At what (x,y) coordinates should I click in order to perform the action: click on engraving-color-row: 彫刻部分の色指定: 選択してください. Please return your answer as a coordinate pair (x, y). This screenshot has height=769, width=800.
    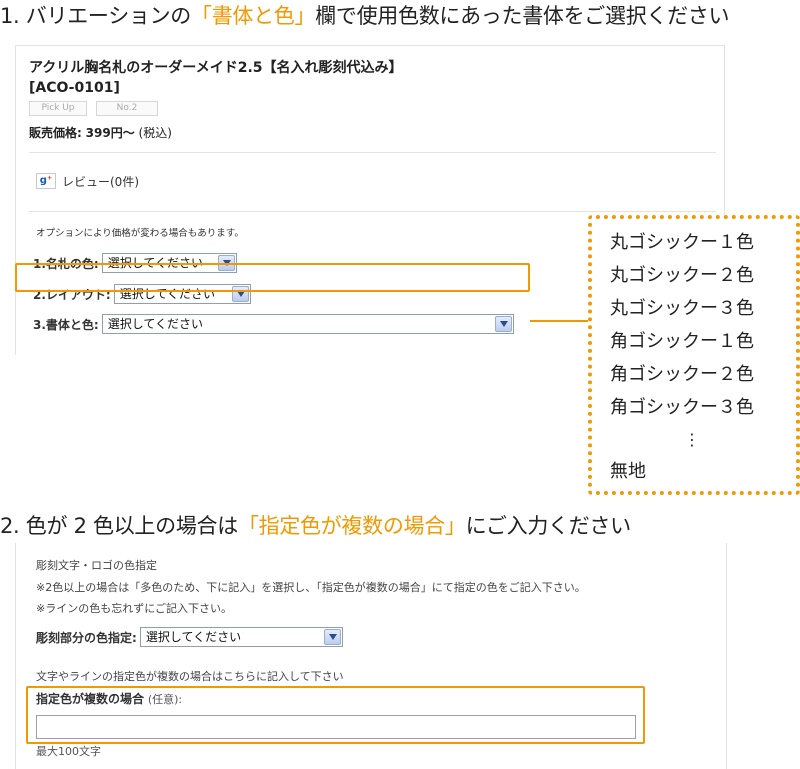
    Looking at the image, I should click on (189, 637).